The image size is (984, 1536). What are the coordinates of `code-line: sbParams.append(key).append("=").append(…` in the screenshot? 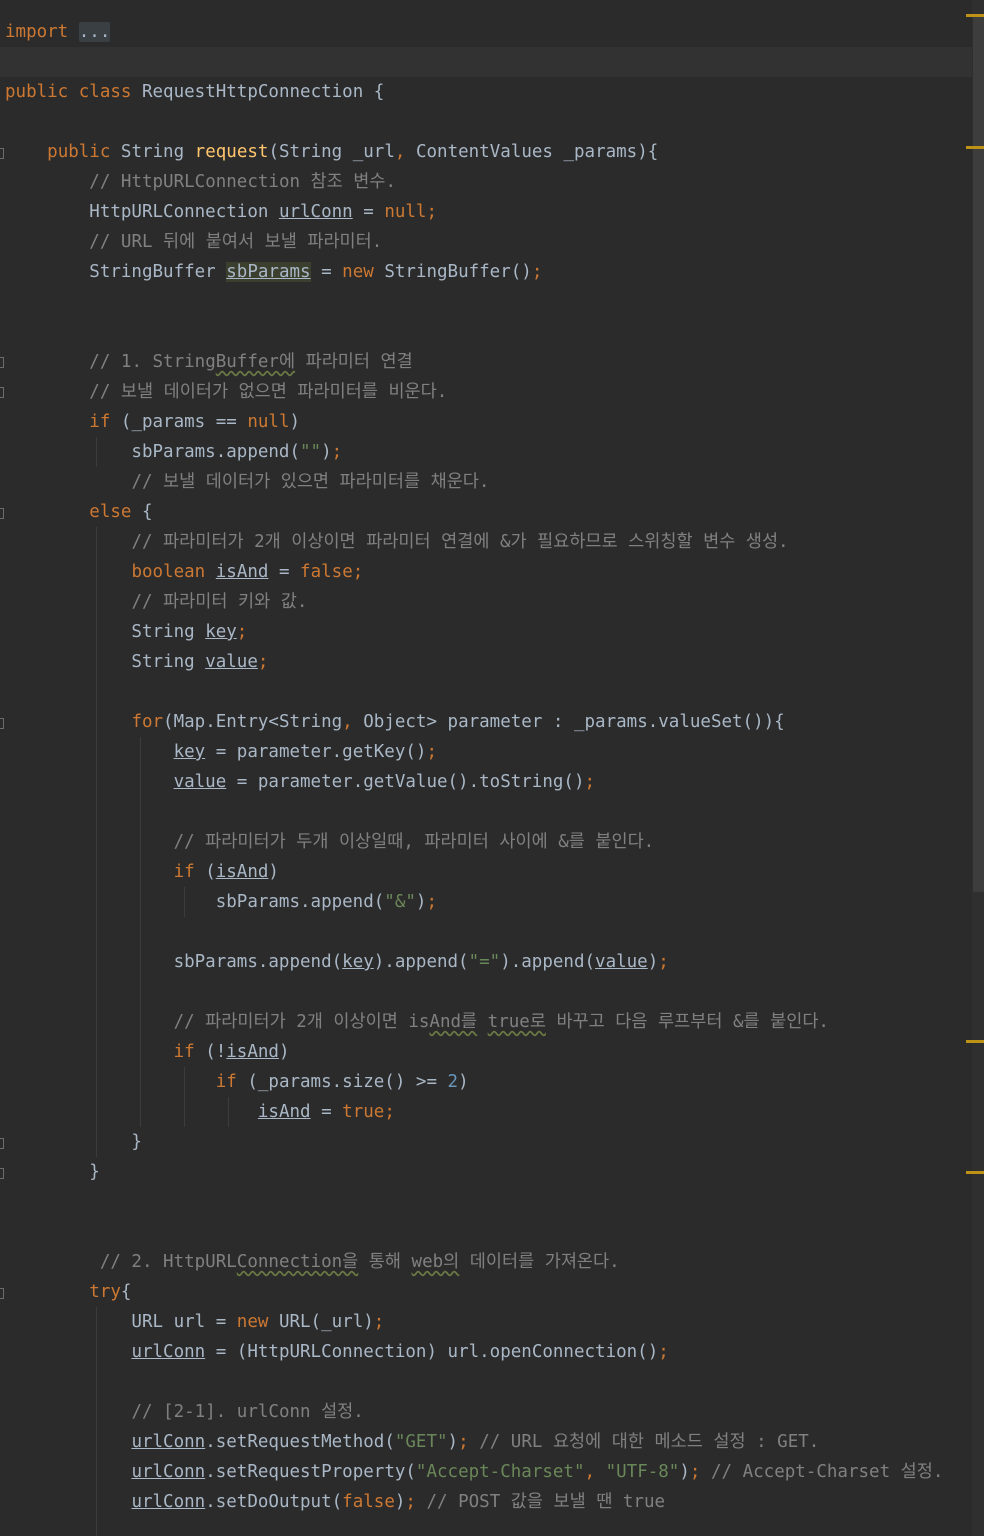 It's located at (491, 962).